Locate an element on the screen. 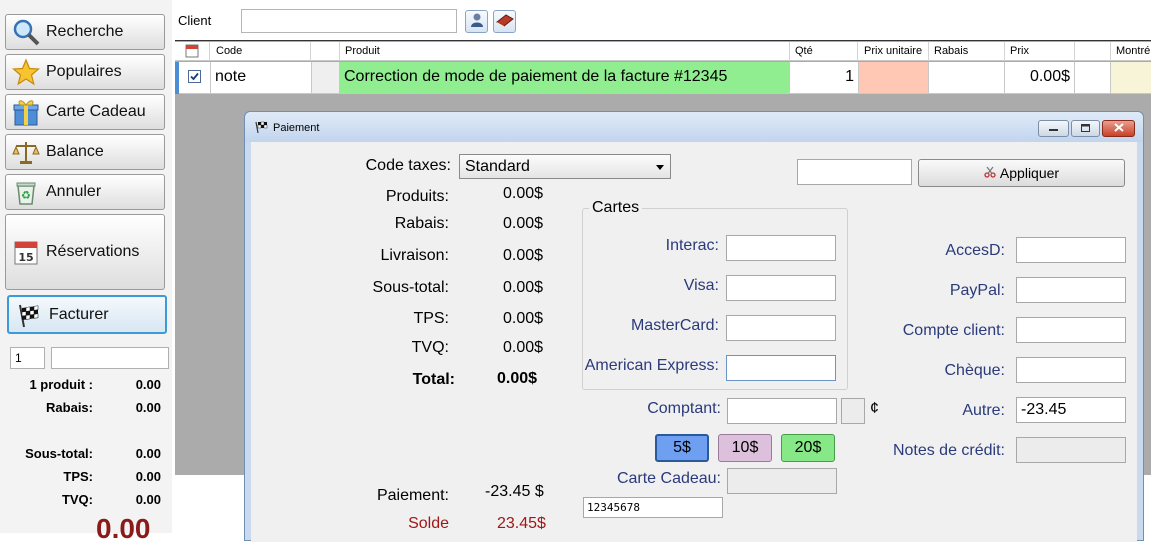  checkered-flag-icon is located at coordinates (29, 315).